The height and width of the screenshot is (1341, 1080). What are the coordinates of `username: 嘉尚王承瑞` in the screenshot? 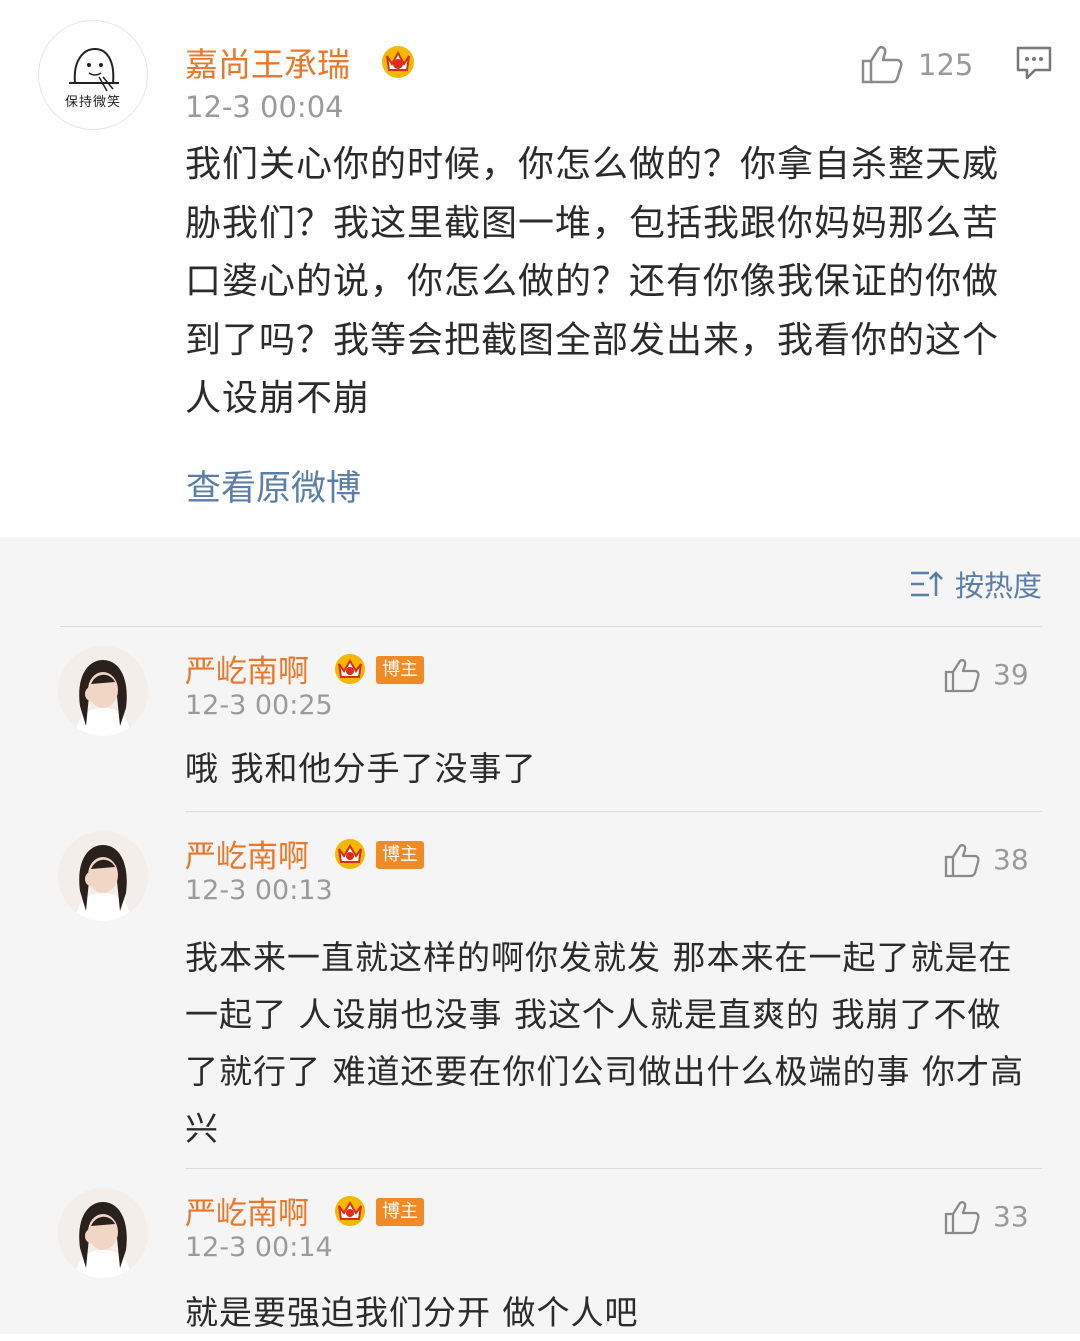 It's located at (267, 62).